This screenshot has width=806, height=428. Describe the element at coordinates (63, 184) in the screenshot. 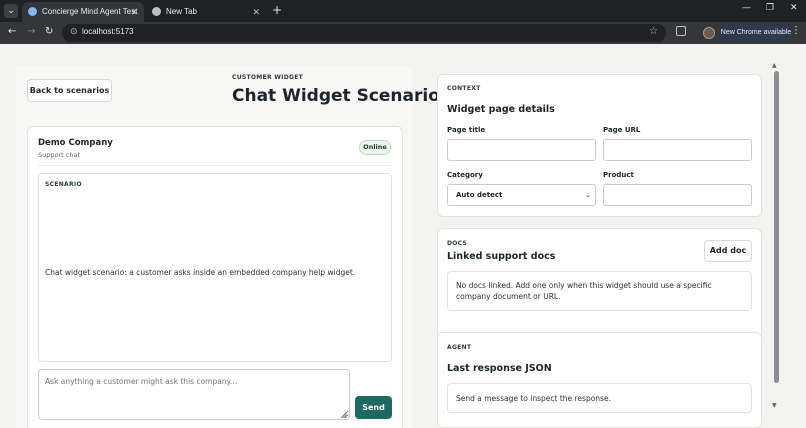

I see `scenario-label: SCENARIO` at that location.